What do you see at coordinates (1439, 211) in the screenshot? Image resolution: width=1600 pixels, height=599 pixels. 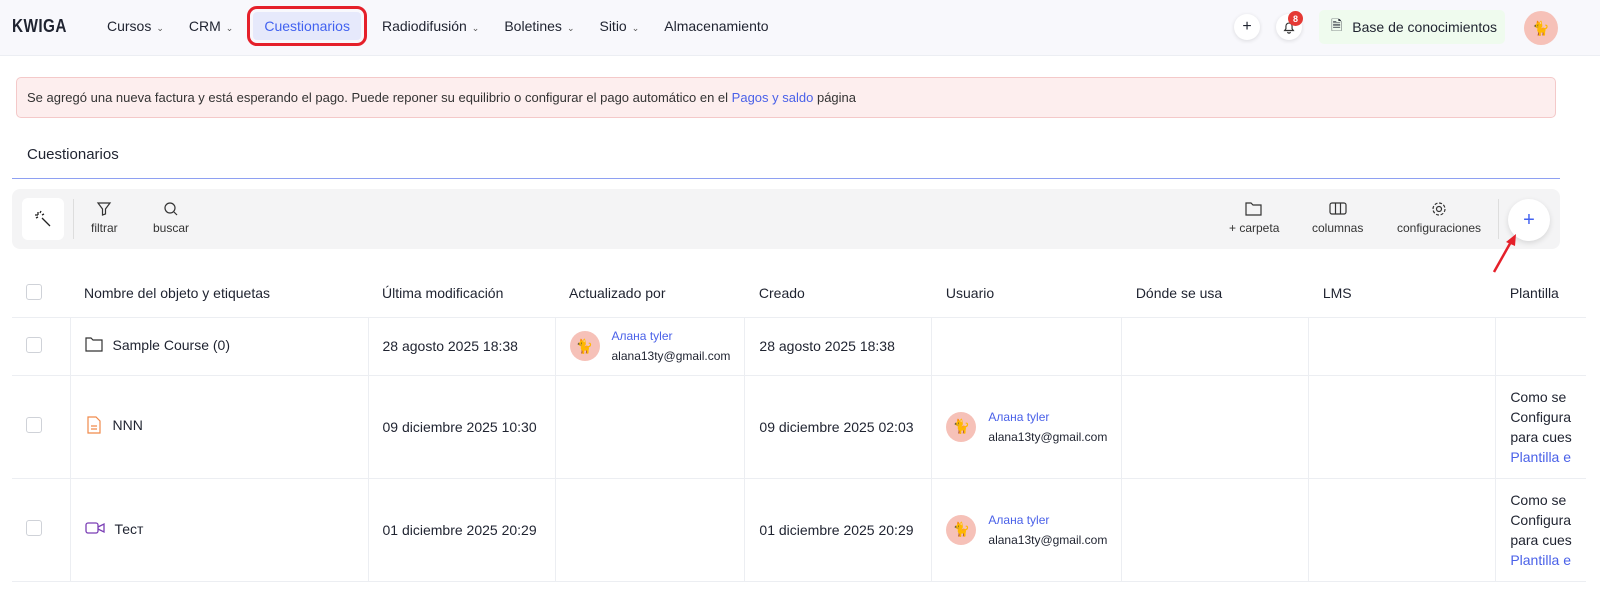 I see `gear-icon` at bounding box center [1439, 211].